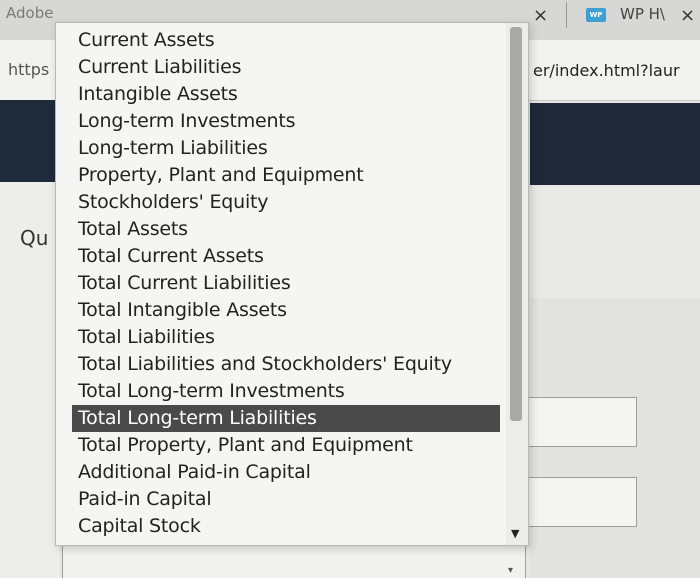 This screenshot has height=578, width=700. What do you see at coordinates (281, 499) in the screenshot?
I see `dropdown-option: Paid-in Capital` at bounding box center [281, 499].